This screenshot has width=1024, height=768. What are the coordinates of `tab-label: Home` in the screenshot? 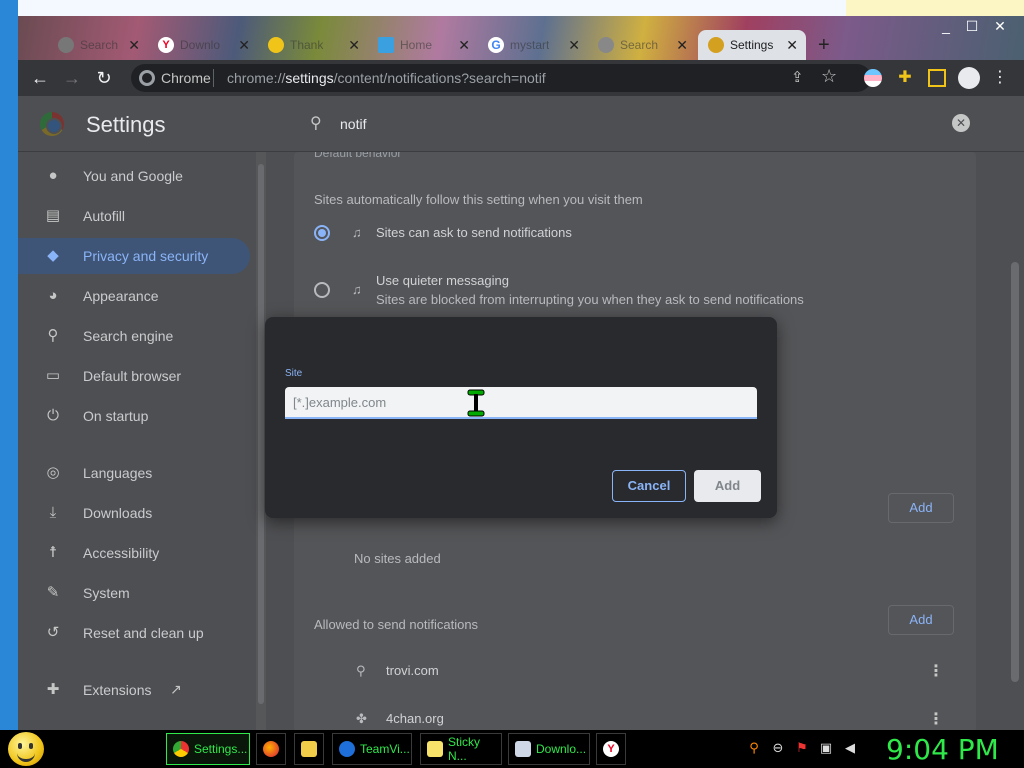 It's located at (416, 45).